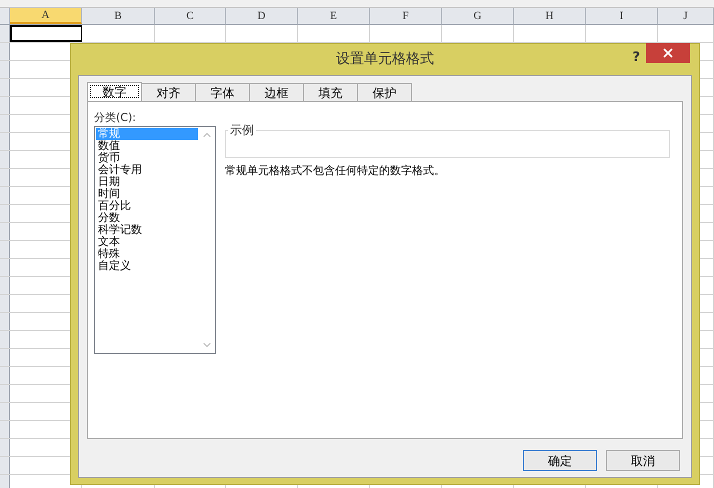  I want to click on column-header: F, so click(406, 16).